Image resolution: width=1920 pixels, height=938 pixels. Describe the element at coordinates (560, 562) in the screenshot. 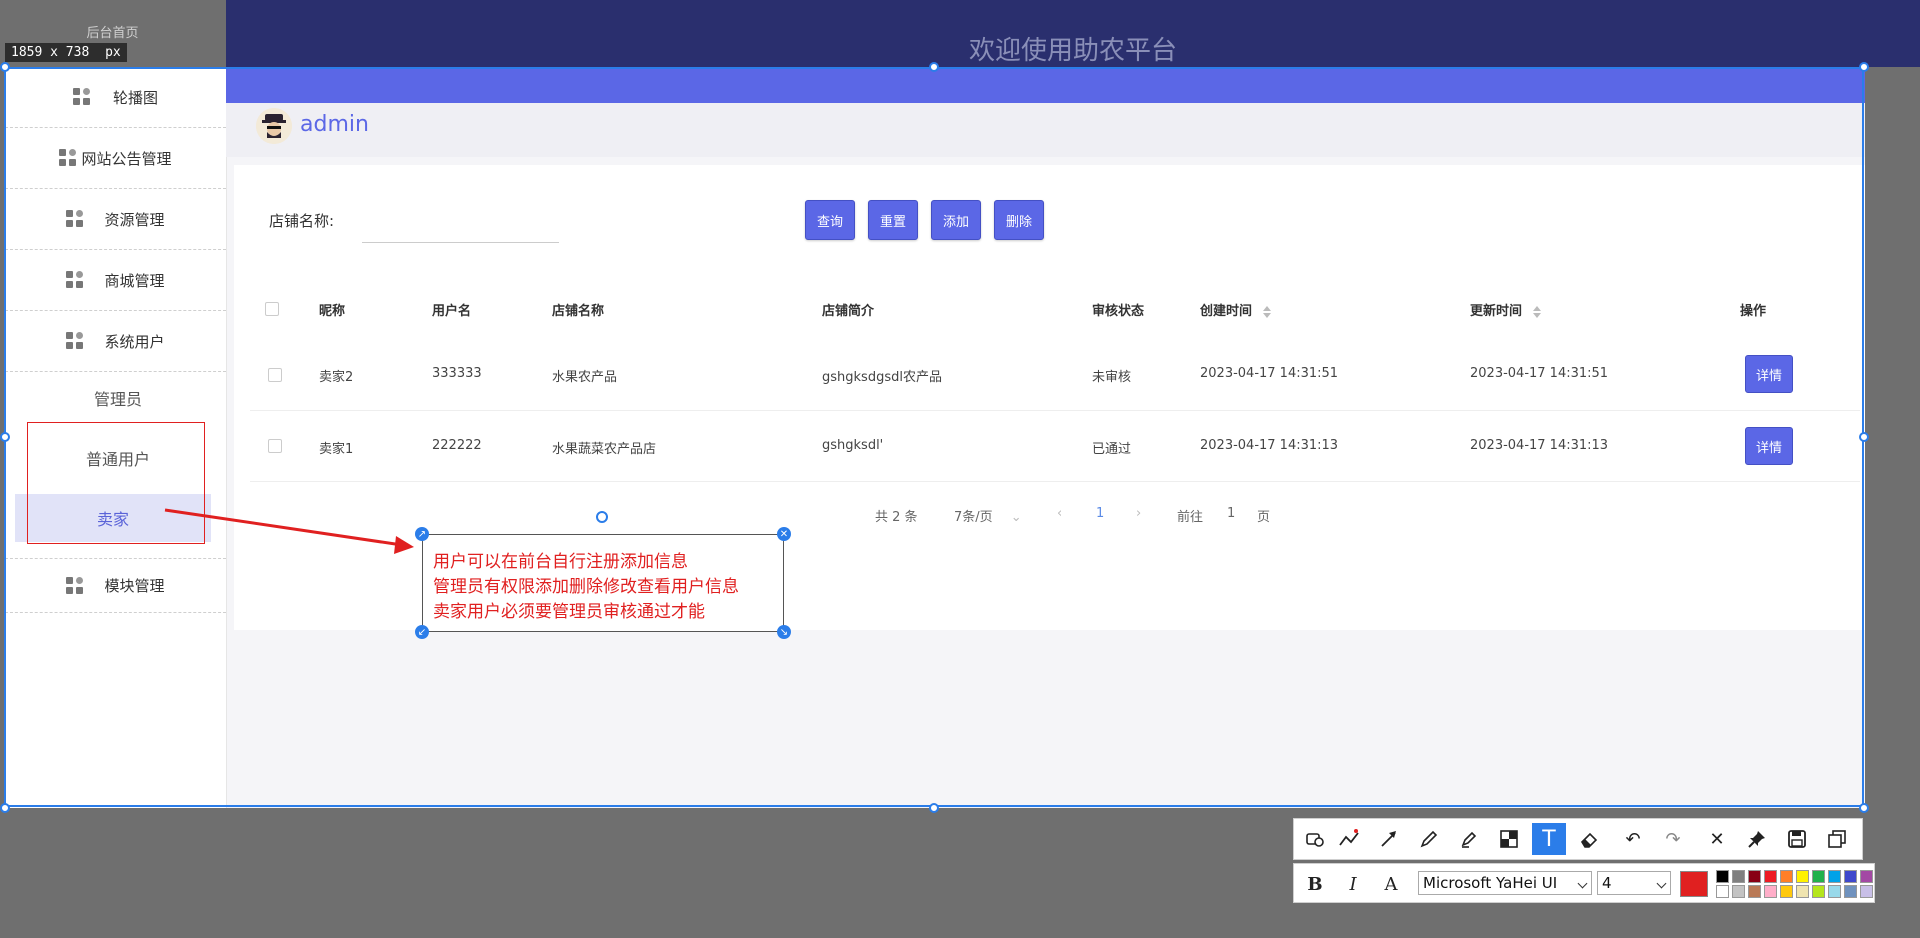

I see `annotation-text-line: 用户可以在前台自行注册添加信息` at that location.